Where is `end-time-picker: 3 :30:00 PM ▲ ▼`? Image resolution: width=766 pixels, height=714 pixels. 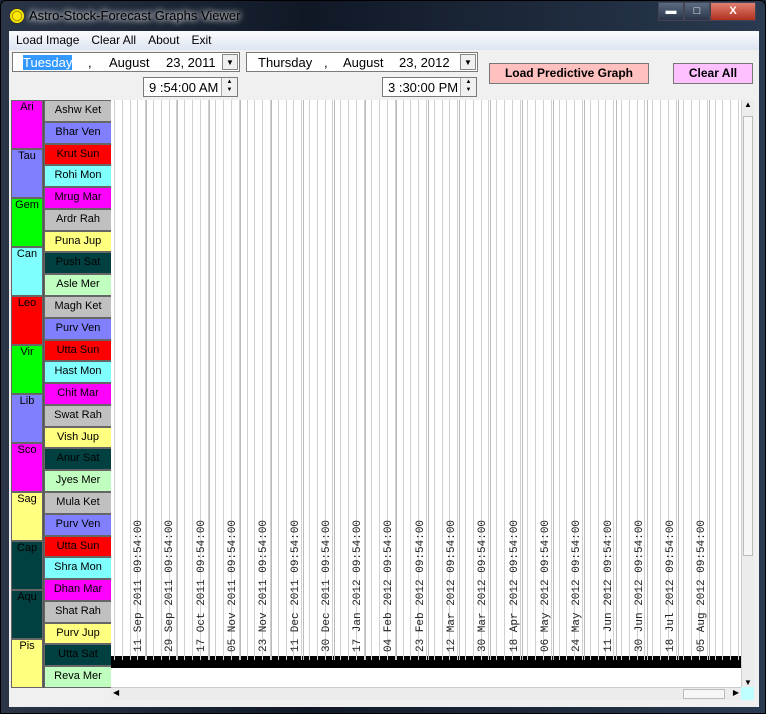
end-time-picker: 3 :30:00 PM ▲ ▼ is located at coordinates (429, 87).